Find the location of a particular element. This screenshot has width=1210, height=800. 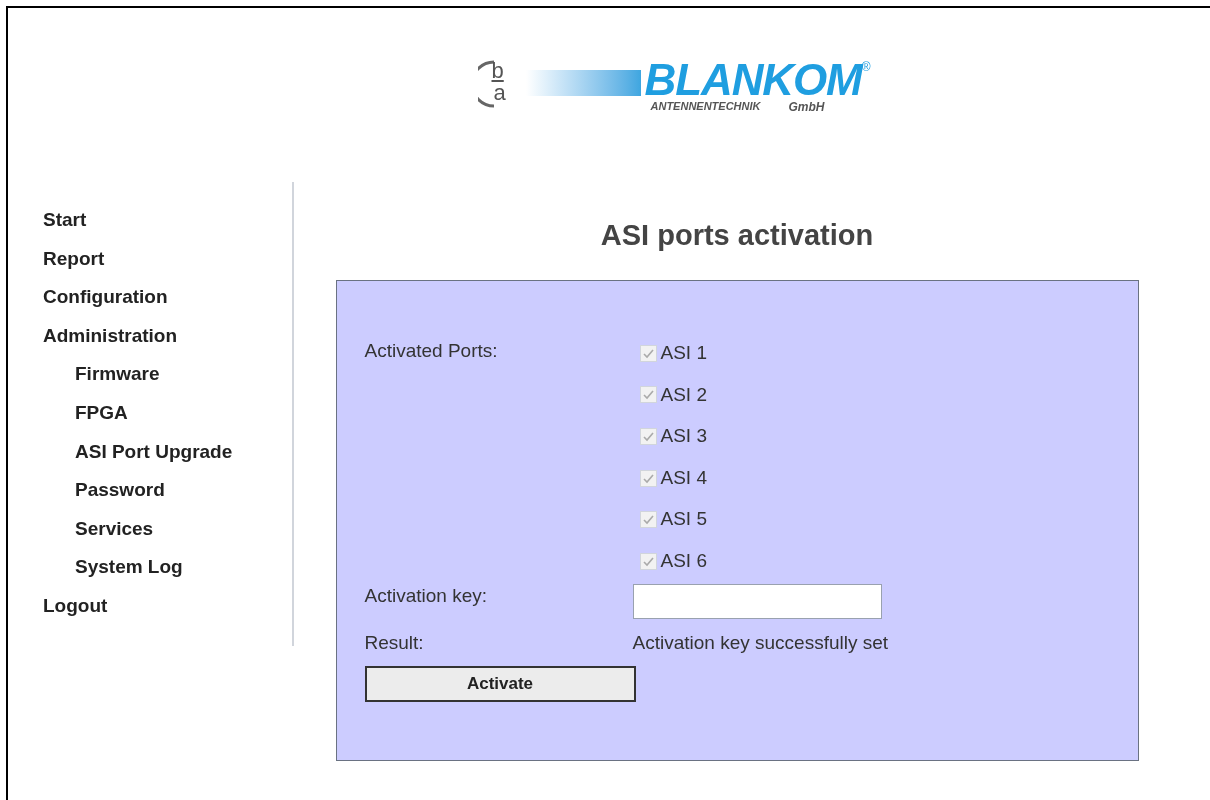

page-heading: ASI ports activation is located at coordinates (737, 235).